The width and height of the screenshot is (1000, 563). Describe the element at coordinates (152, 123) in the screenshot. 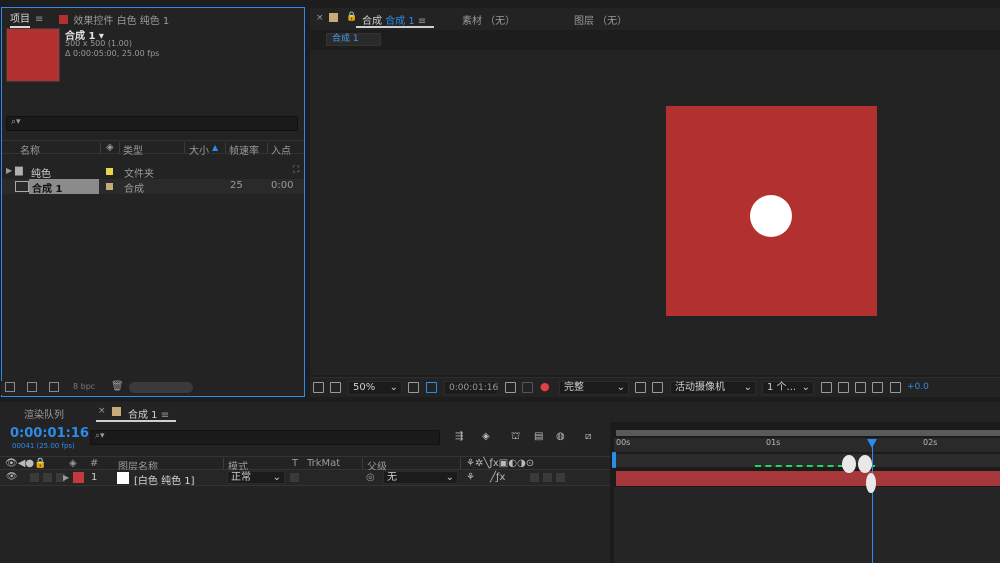

I see `project-search-input: ⌕▾` at that location.